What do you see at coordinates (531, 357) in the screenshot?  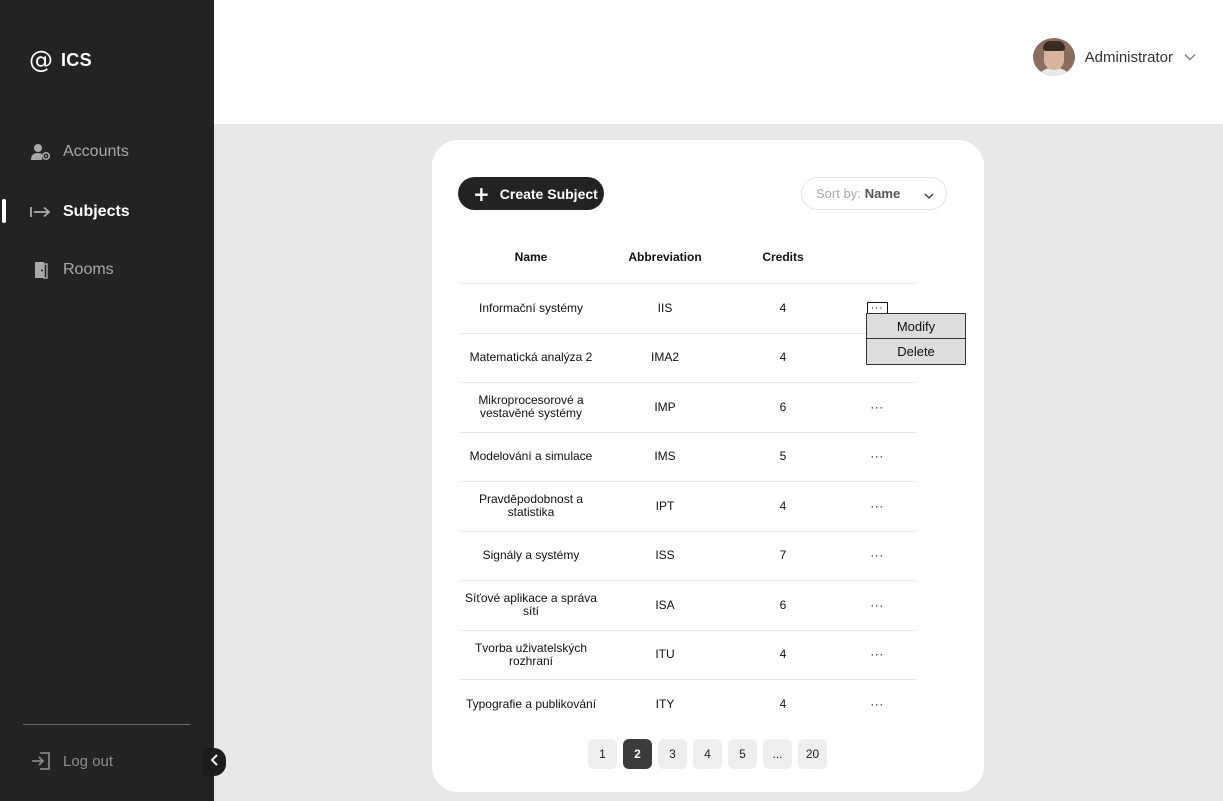 I see `cell-name: Matematická analýza 2` at bounding box center [531, 357].